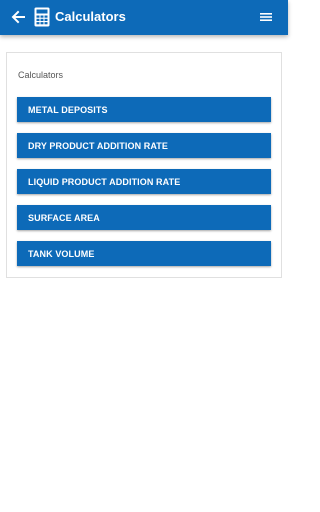 The image size is (320, 512). I want to click on metal-deposits-button: METAL DEPOSITS, so click(144, 109).